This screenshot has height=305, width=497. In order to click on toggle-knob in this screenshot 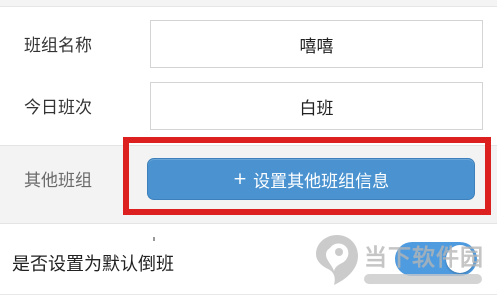, I will do `click(460, 259)`.